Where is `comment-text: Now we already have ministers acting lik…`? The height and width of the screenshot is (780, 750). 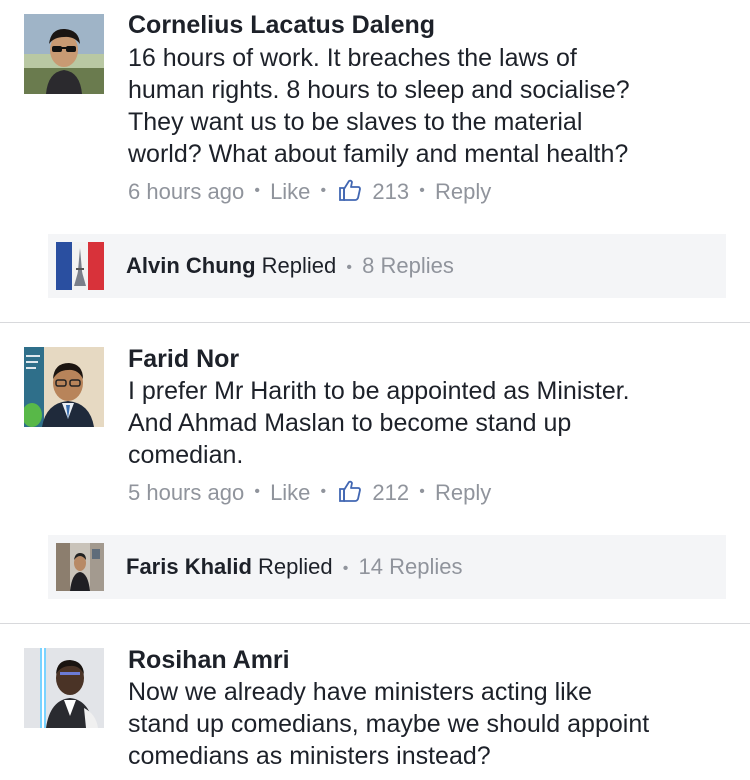 comment-text: Now we already have ministers acting lik… is located at coordinates (428, 724).